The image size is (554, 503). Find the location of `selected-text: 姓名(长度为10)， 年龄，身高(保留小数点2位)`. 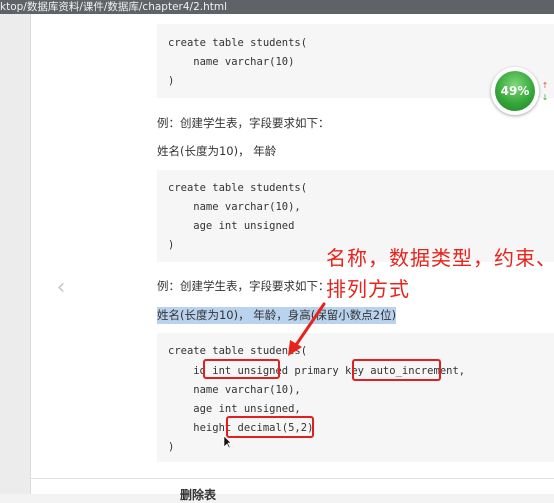

selected-text: 姓名(长度为10)， 年龄，身高(保留小数点2位) is located at coordinates (277, 315).